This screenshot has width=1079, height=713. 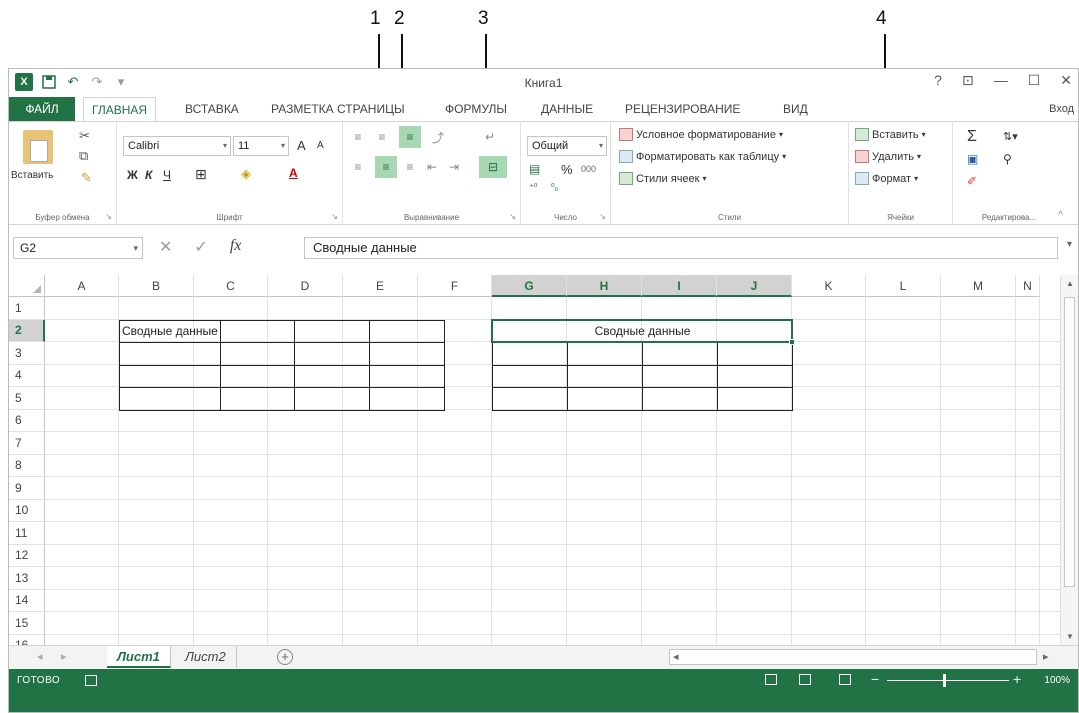 I want to click on select-all-corner, so click(x=27, y=286).